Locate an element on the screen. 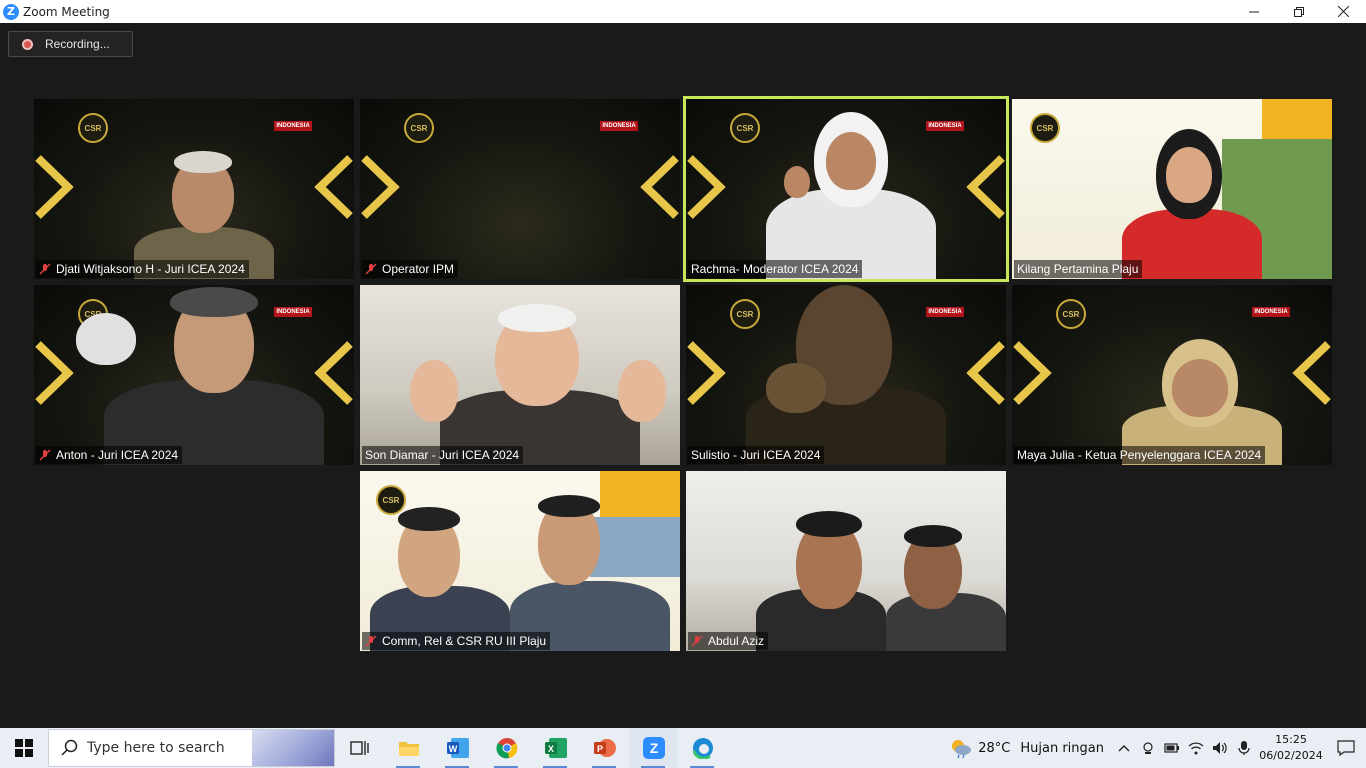 The image size is (1366, 768). participant-name: Anton - Juri ICEA 2024 is located at coordinates (117, 455).